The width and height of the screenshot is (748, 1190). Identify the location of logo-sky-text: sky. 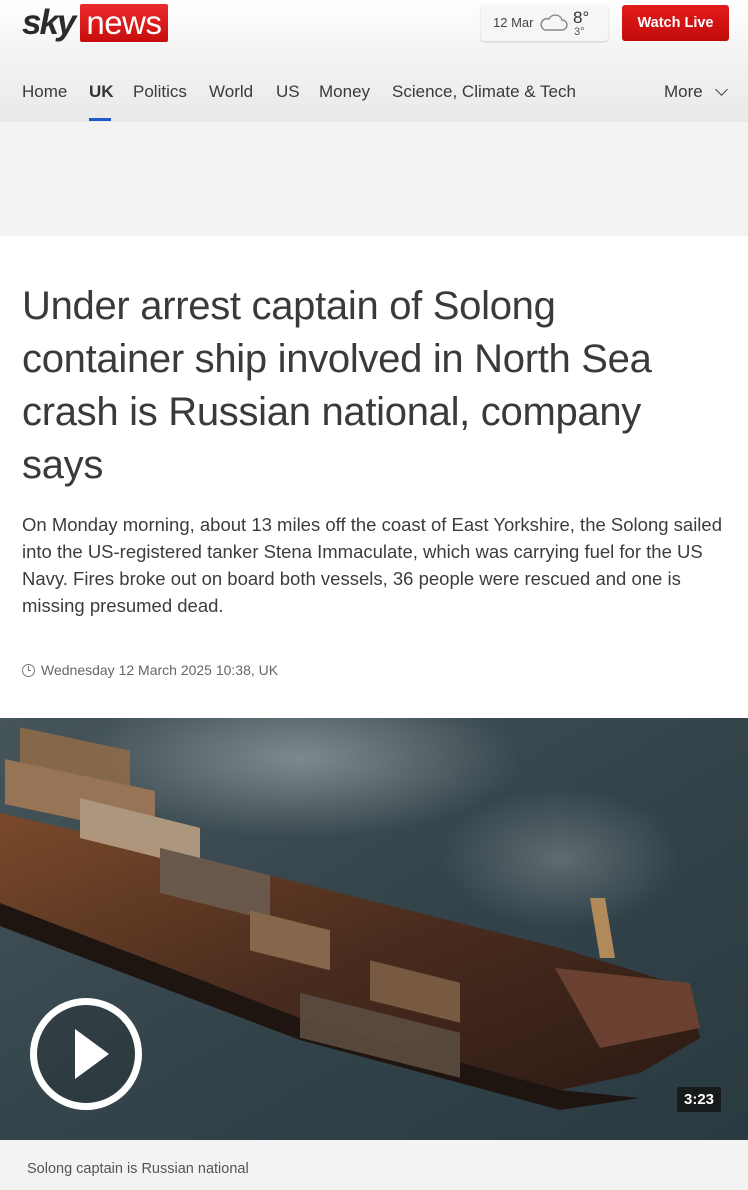
(49, 22).